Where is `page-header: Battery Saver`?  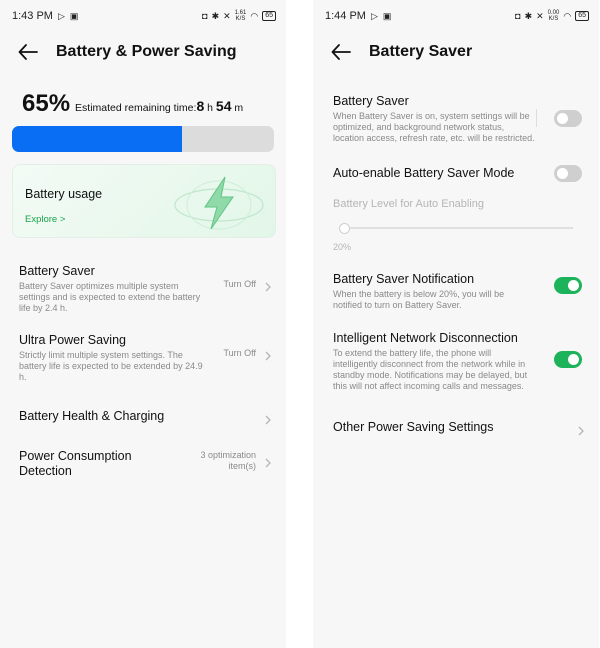
page-header: Battery Saver is located at coordinates (456, 52).